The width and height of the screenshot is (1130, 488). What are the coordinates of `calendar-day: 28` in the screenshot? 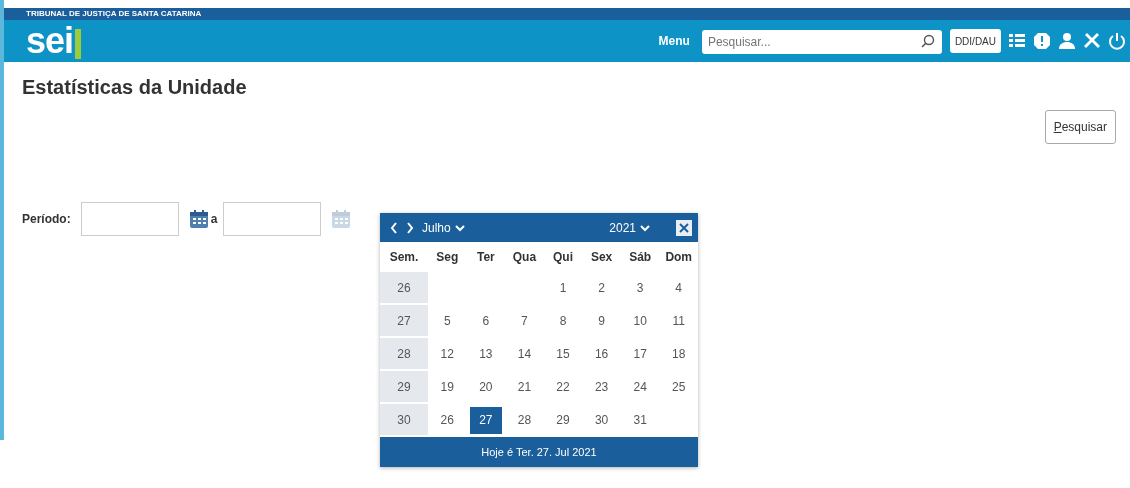 It's located at (524, 420).